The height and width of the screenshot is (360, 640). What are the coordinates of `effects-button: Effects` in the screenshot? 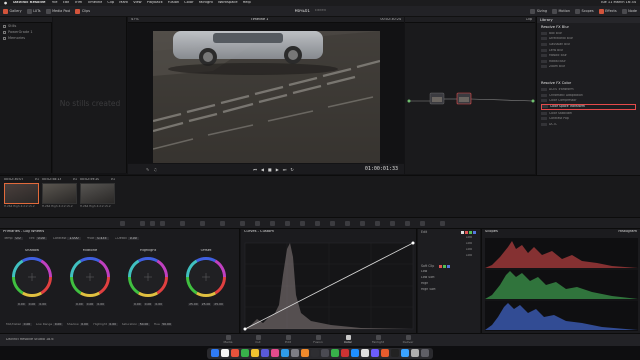 It's located at (607, 11).